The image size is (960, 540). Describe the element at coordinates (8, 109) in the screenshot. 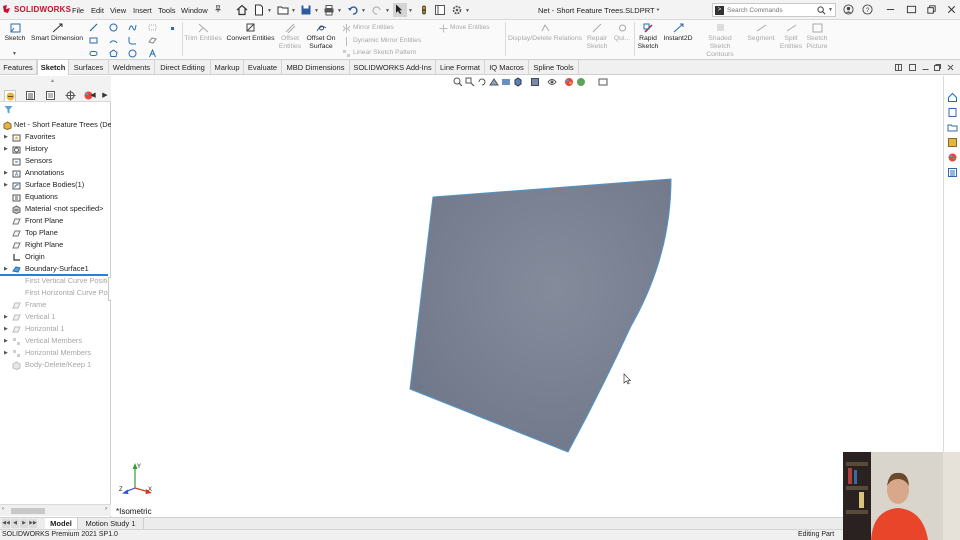

I see `filter-icon` at that location.